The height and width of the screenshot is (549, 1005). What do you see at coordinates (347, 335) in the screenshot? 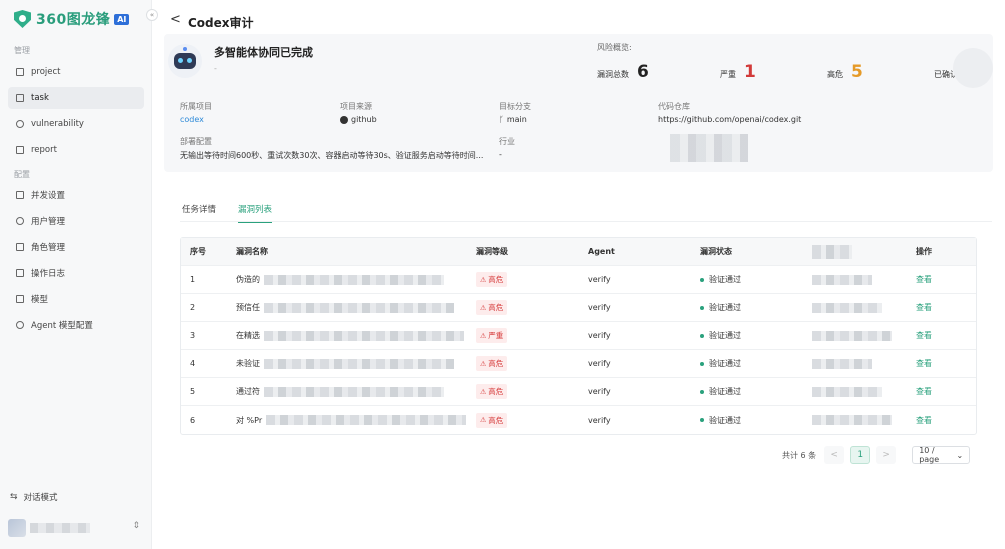
I see `vuln-name: 在精选` at bounding box center [347, 335].